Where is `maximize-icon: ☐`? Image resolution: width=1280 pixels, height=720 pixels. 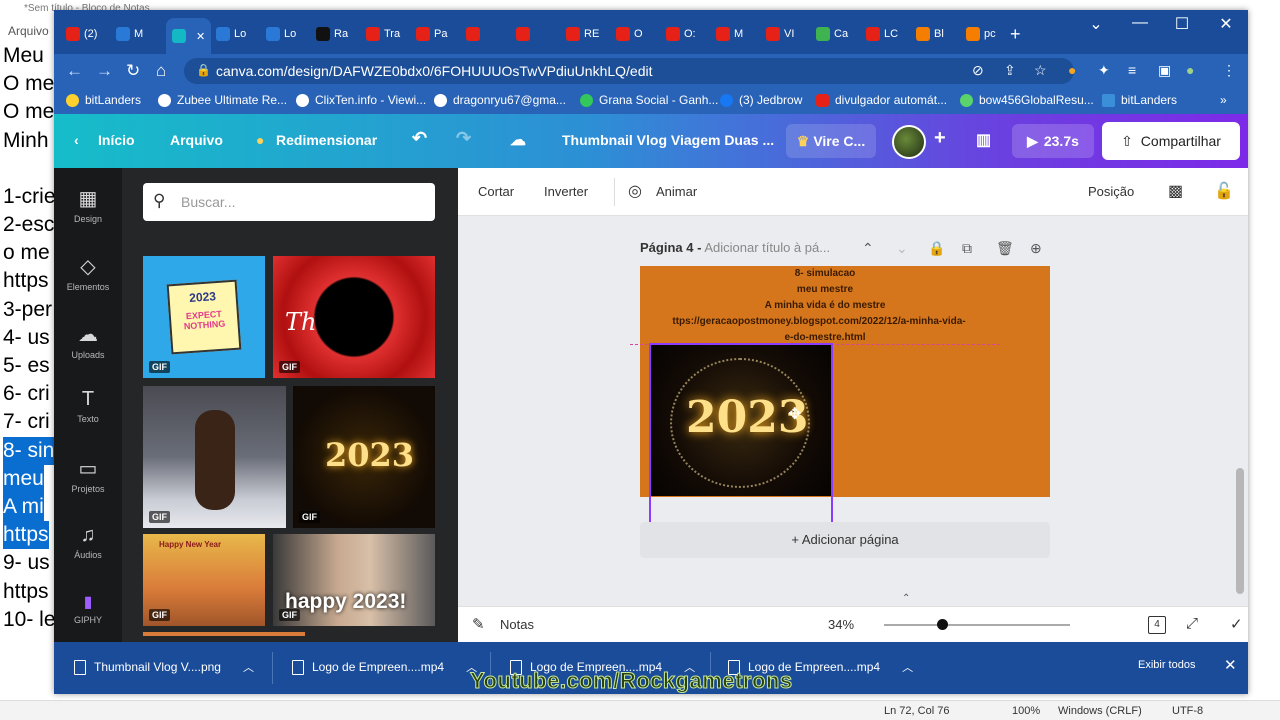
maximize-icon: ☐ is located at coordinates (1182, 24).